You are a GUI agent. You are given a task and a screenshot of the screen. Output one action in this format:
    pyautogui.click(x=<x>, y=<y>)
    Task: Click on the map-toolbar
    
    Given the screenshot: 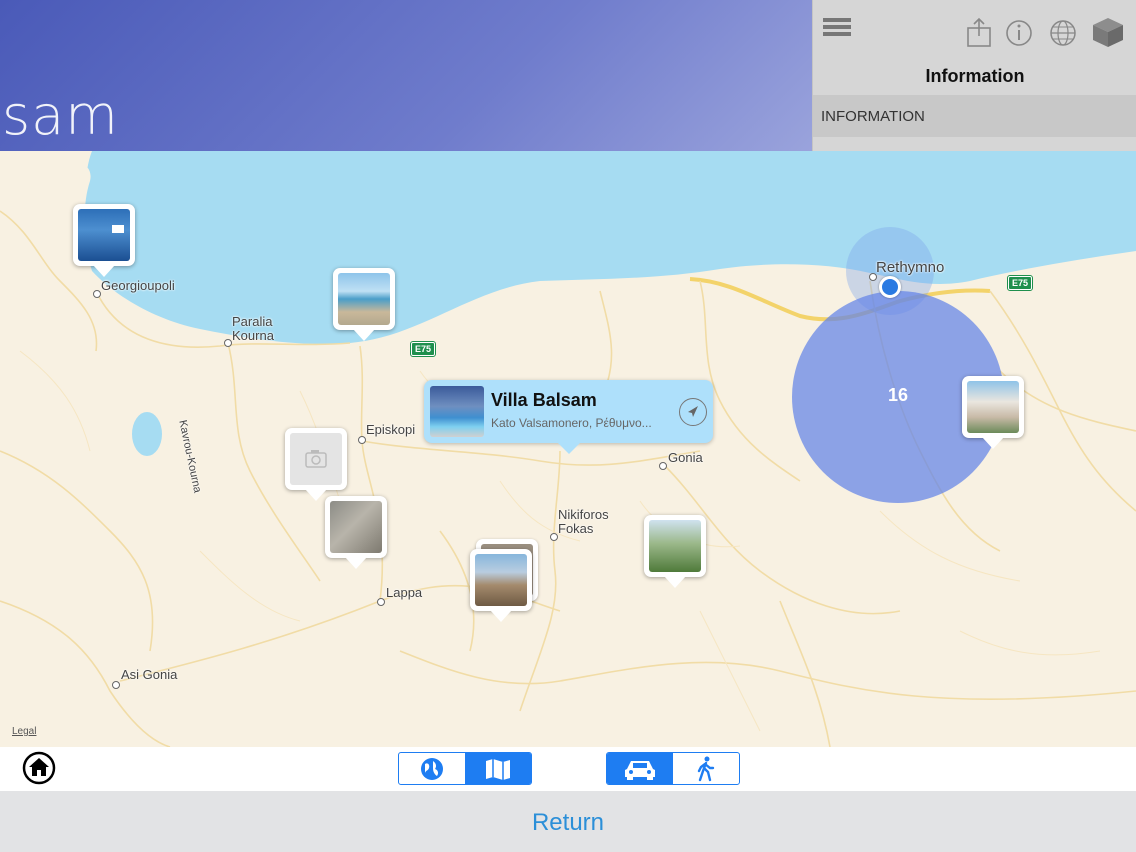 What is the action you would take?
    pyautogui.click(x=568, y=769)
    